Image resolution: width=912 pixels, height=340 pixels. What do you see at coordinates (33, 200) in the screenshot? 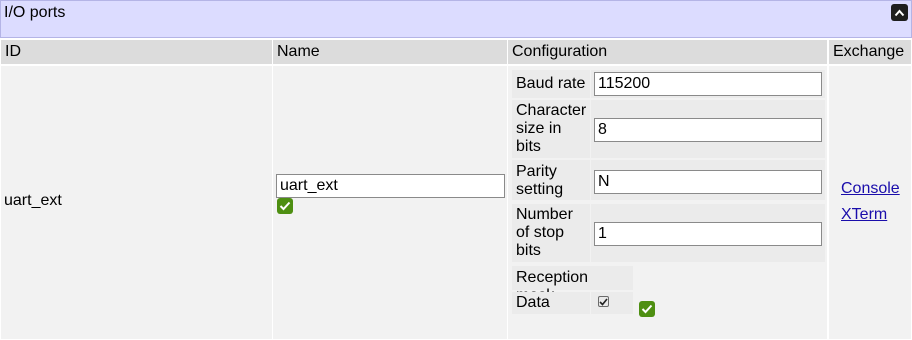
I see `port-id: uart_ext` at bounding box center [33, 200].